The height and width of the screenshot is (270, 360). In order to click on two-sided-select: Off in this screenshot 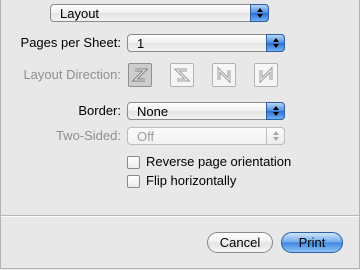, I will do `click(206, 136)`.